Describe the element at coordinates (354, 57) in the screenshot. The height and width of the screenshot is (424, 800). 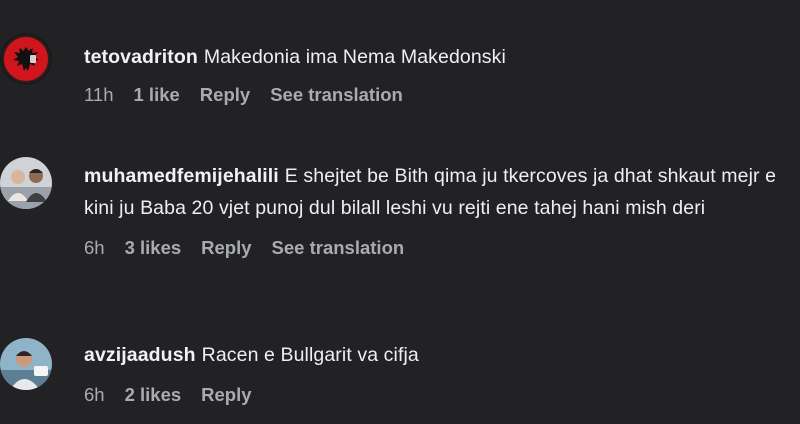
I see `comment-content: Makedonia ima Nema Makedonski` at that location.